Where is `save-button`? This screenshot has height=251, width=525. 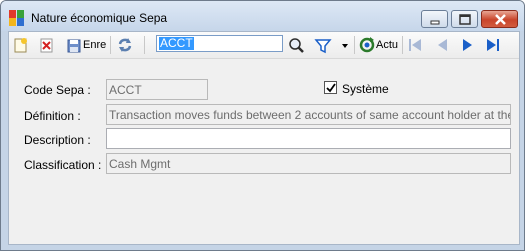 save-button is located at coordinates (74, 45).